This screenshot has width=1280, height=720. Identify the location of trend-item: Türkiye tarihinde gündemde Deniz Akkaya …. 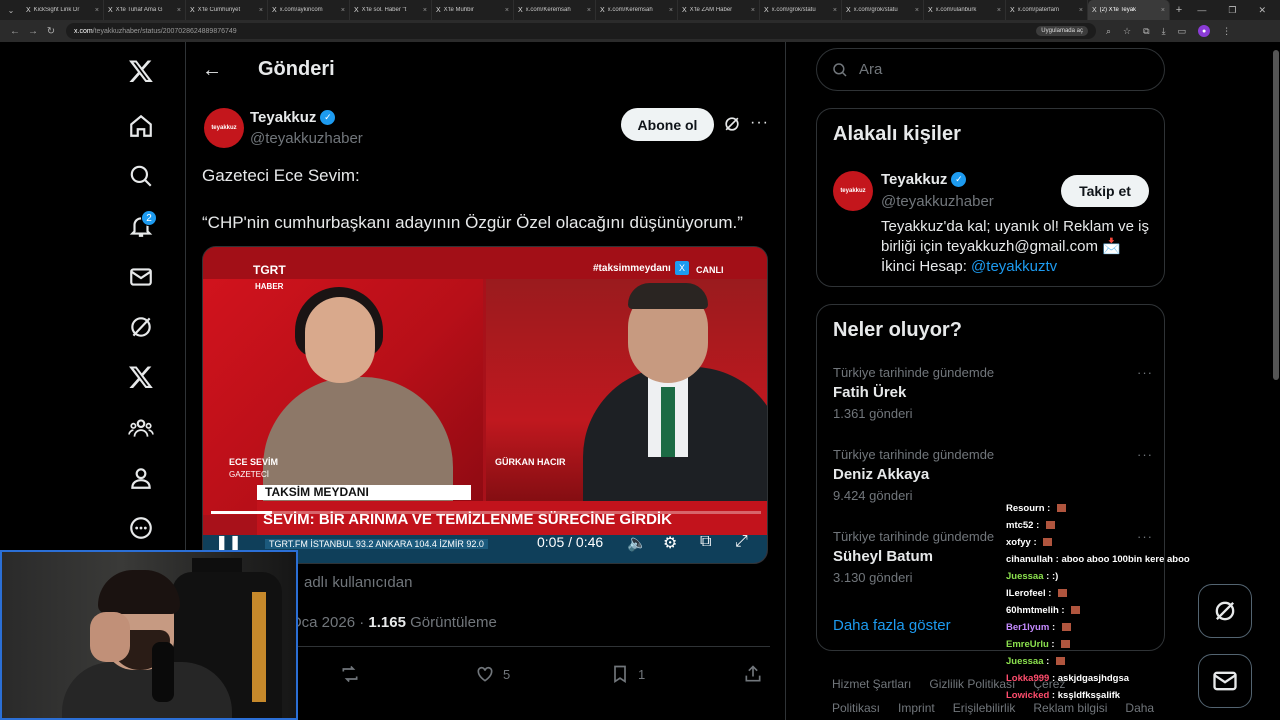
(993, 475).